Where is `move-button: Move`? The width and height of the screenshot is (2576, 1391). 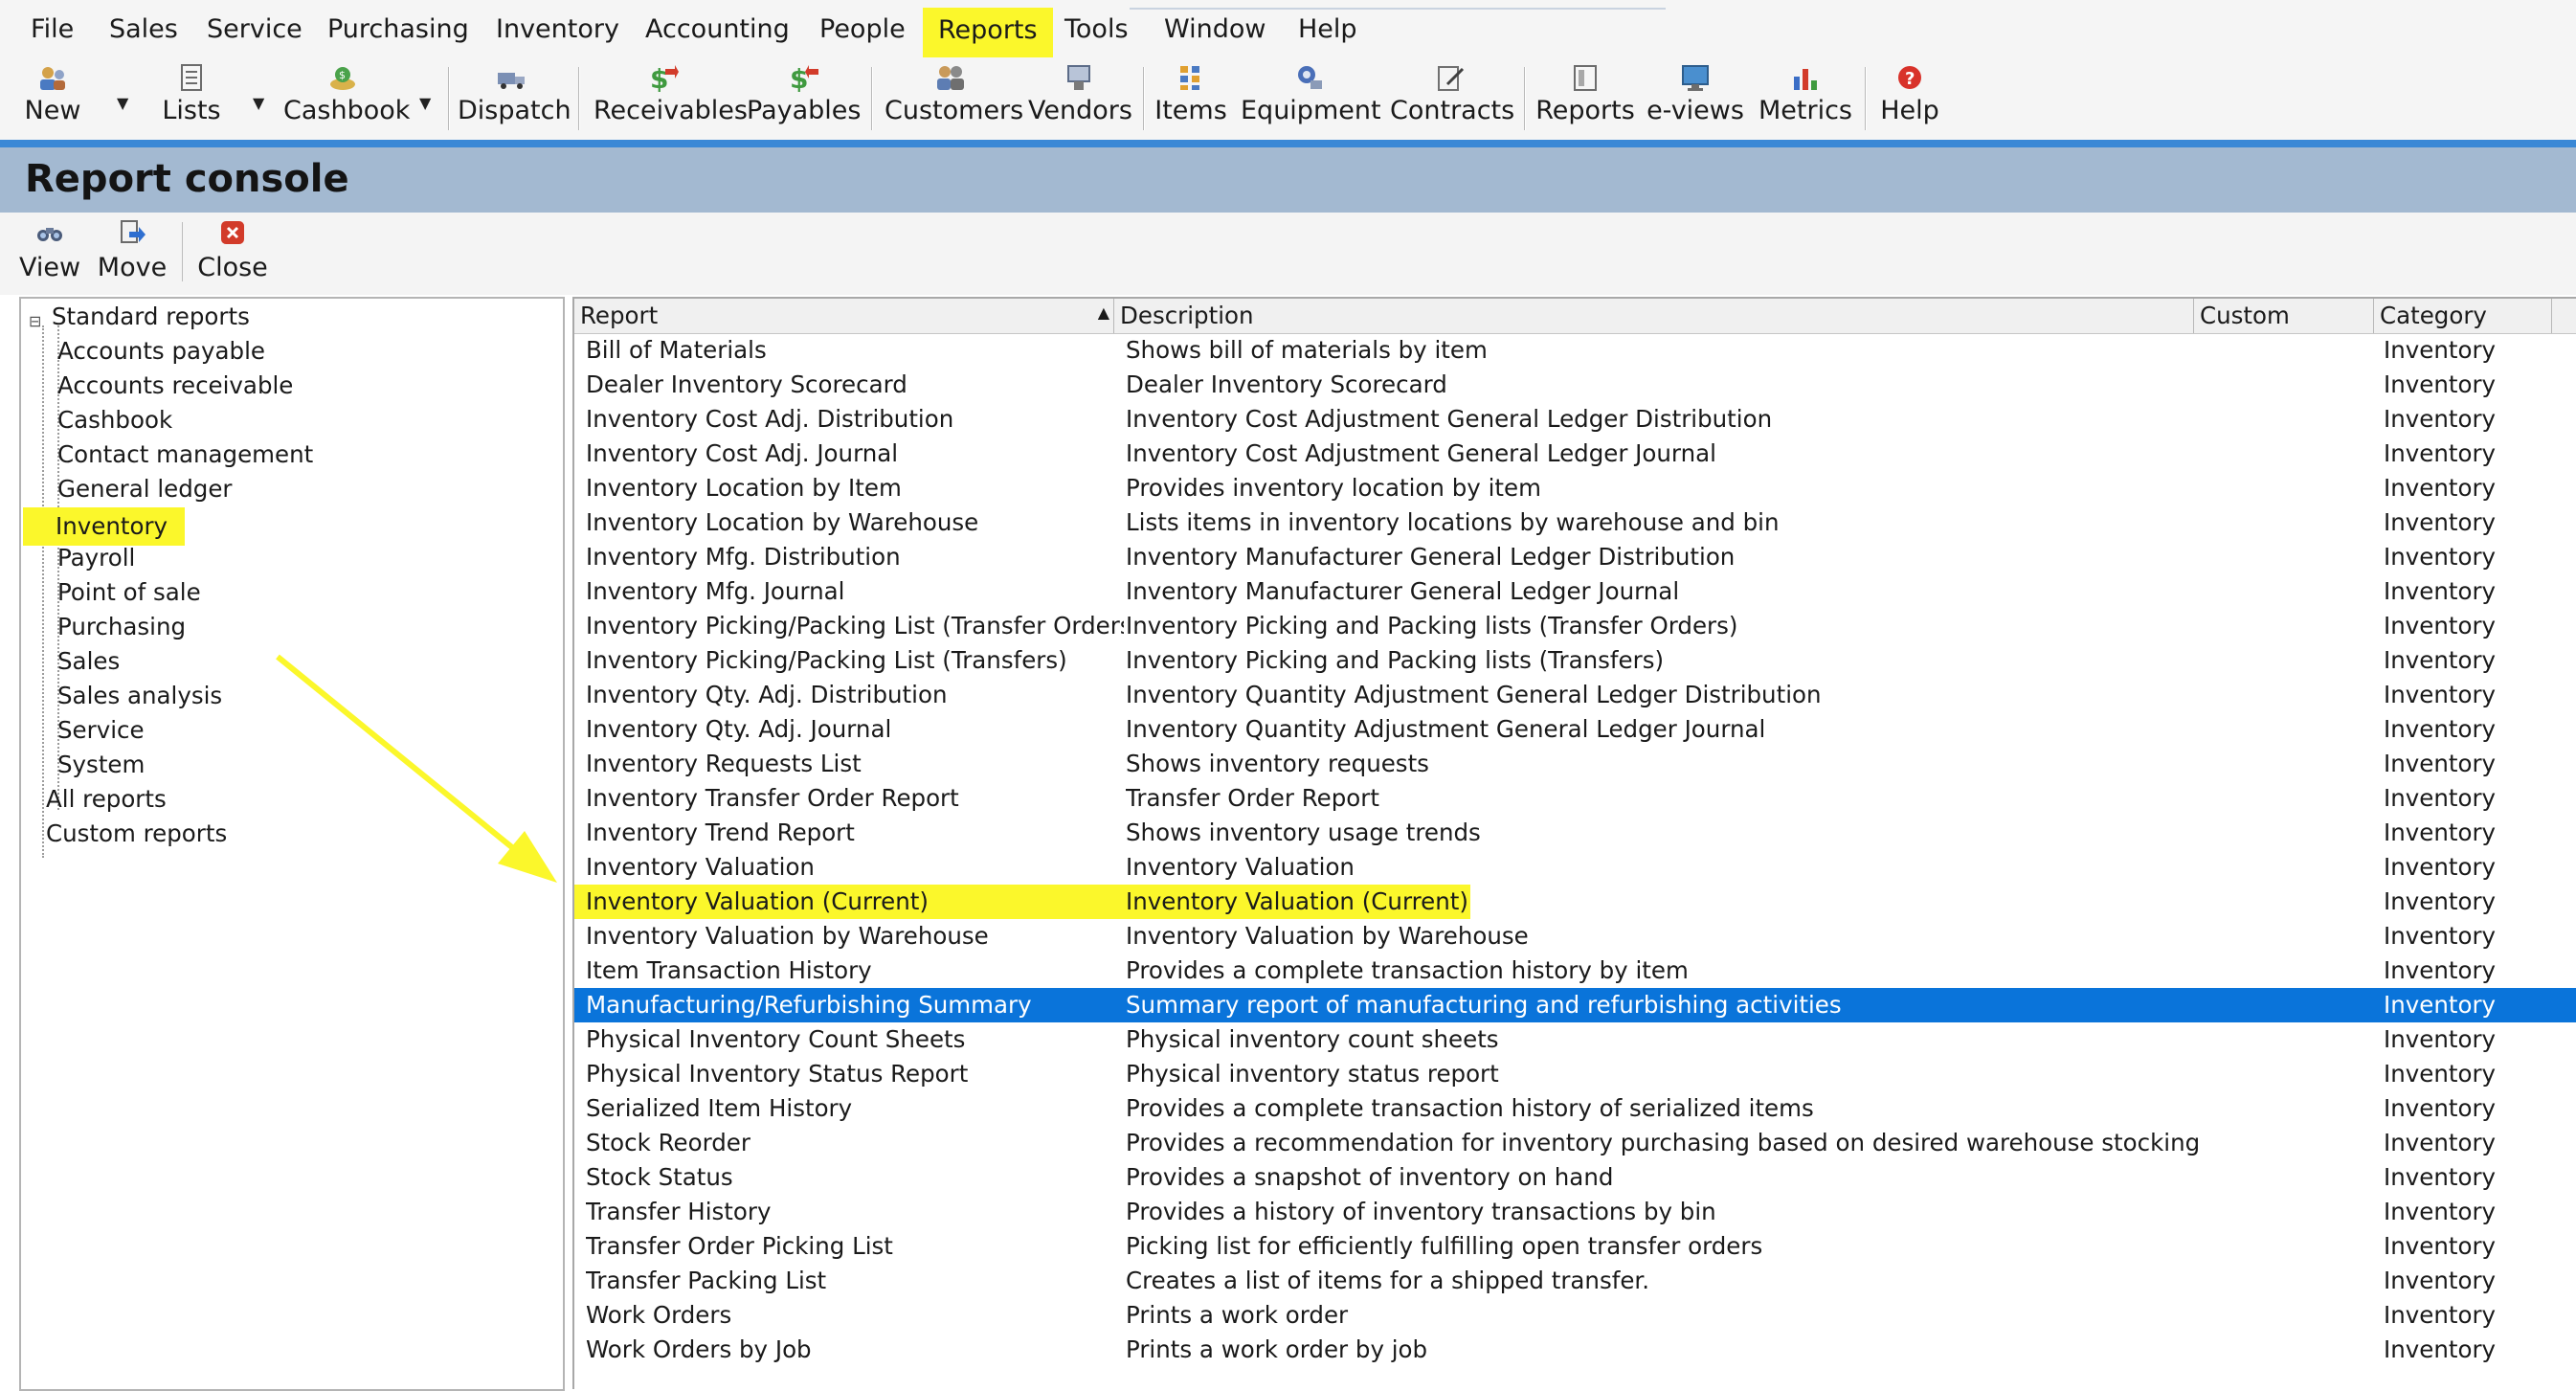 move-button: Move is located at coordinates (132, 250).